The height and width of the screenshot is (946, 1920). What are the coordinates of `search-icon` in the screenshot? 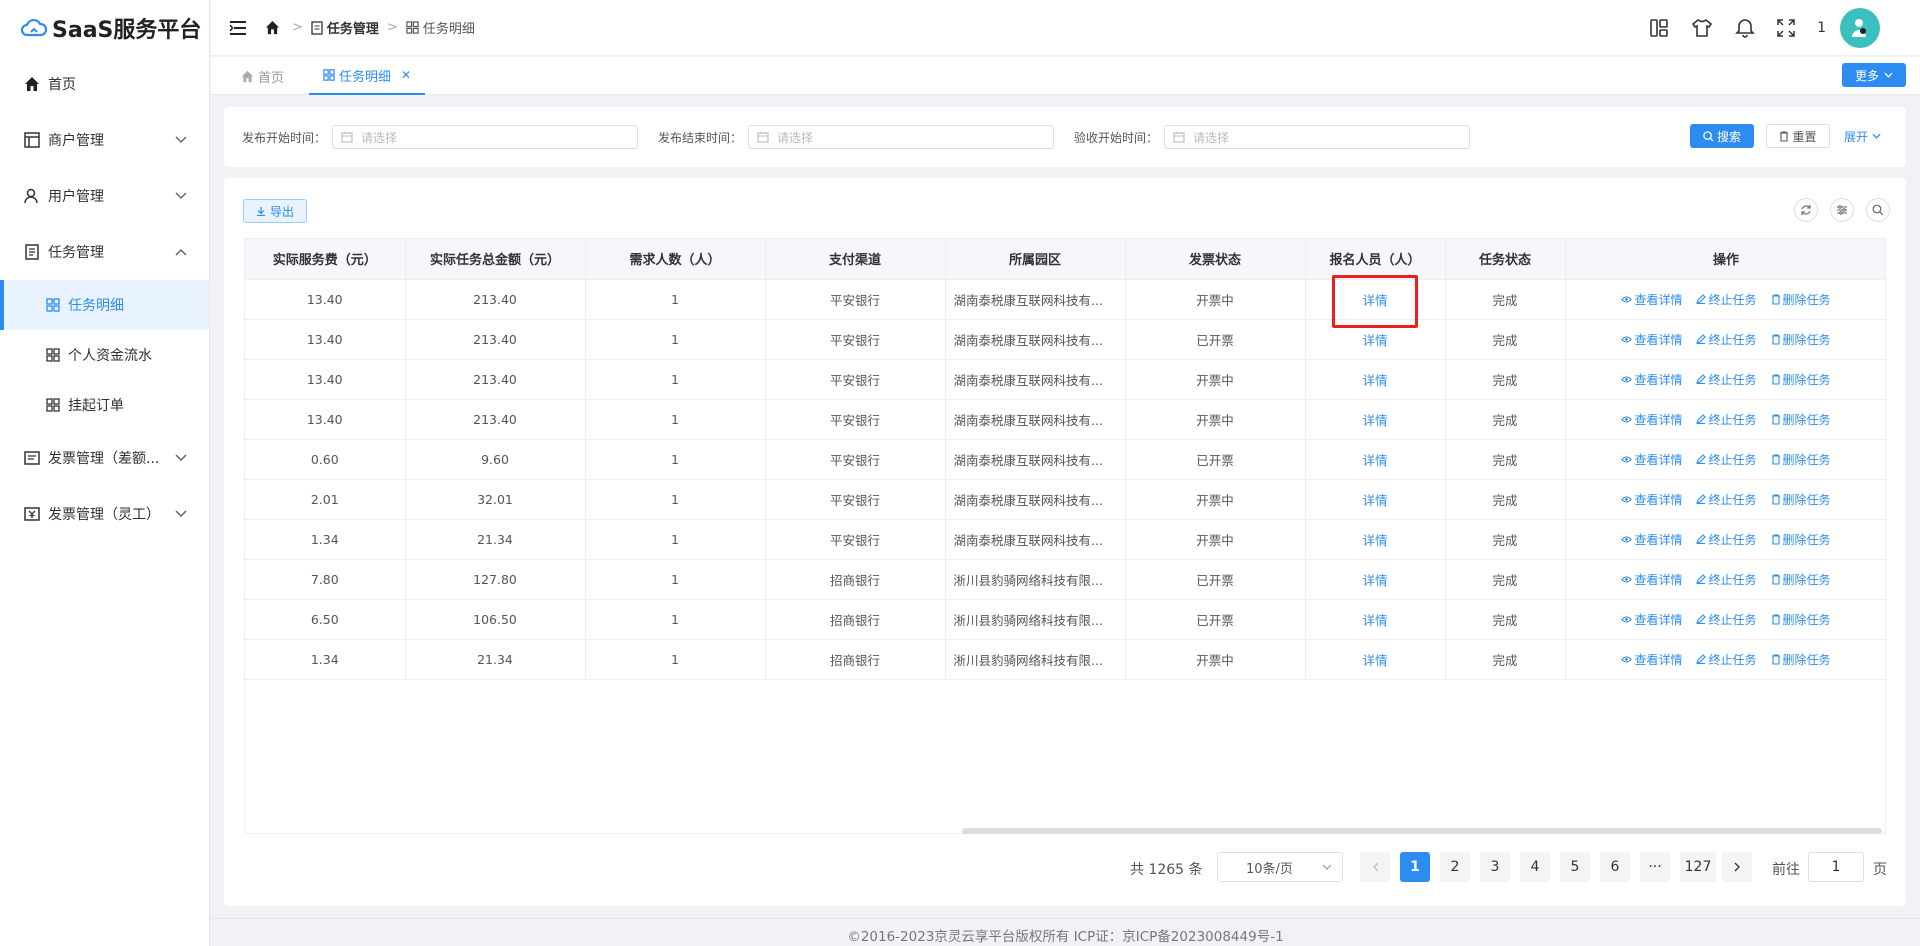 It's located at (1878, 210).